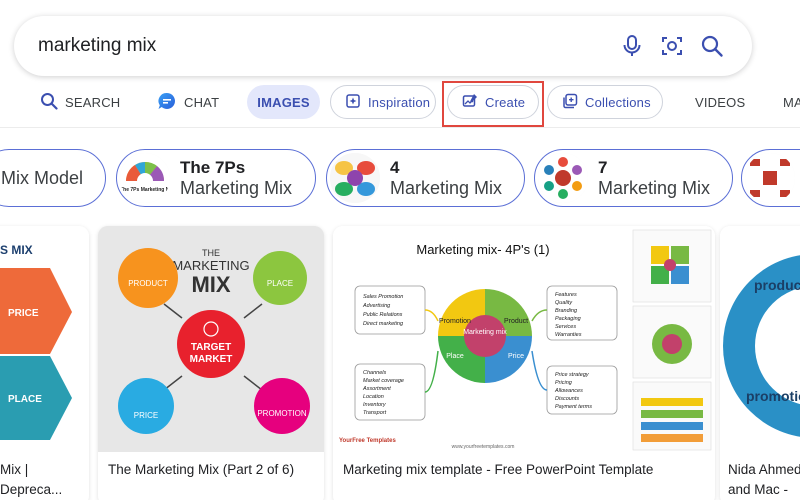 This screenshot has height=500, width=800. I want to click on microphone-icon, so click(632, 46).